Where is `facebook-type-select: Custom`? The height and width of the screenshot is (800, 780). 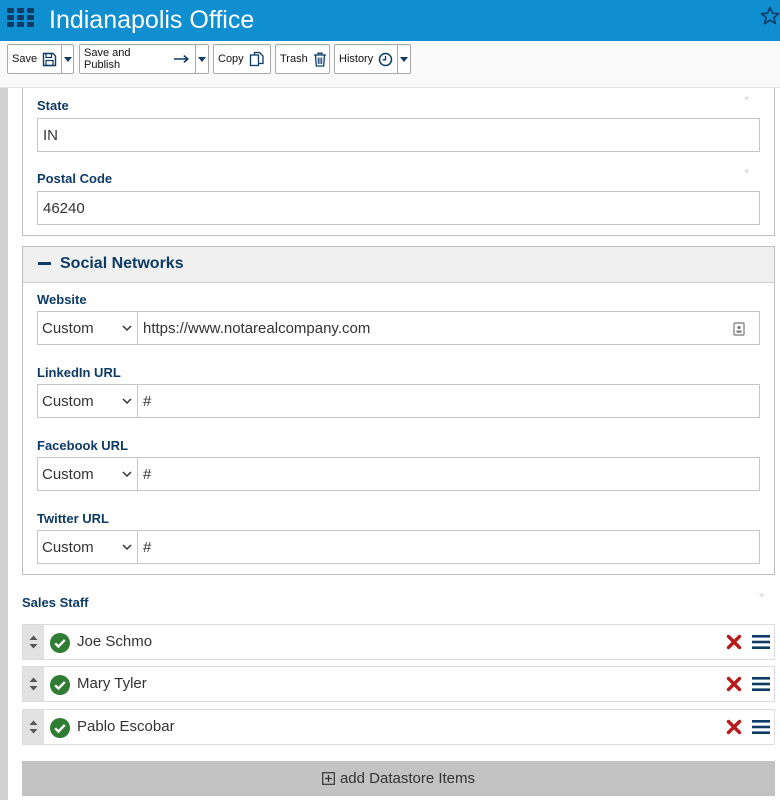 facebook-type-select: Custom is located at coordinates (87, 474).